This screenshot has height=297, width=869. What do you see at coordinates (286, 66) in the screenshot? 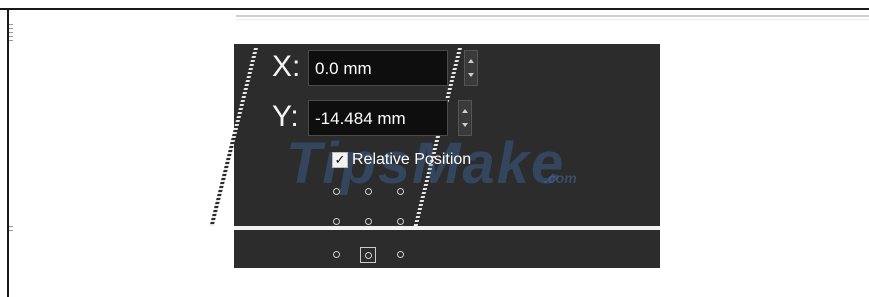
I see `x-label: X:` at bounding box center [286, 66].